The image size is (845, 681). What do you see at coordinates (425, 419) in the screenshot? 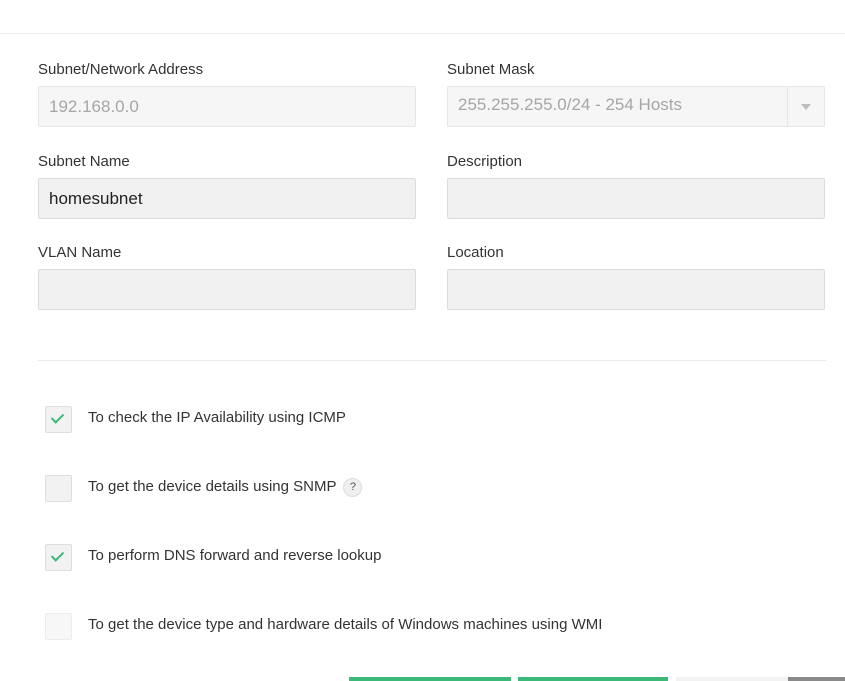
I see `option-icmp: To check the IP Availability using ICMP` at bounding box center [425, 419].